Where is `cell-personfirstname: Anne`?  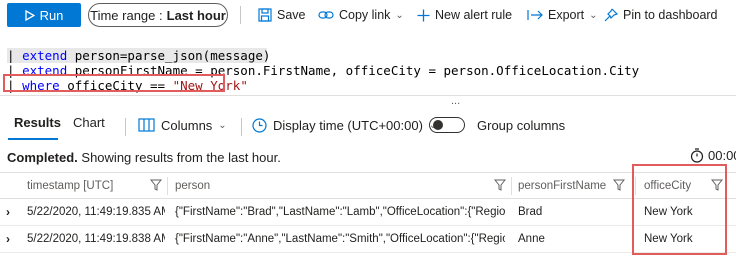
cell-personfirstname: Anne is located at coordinates (531, 239).